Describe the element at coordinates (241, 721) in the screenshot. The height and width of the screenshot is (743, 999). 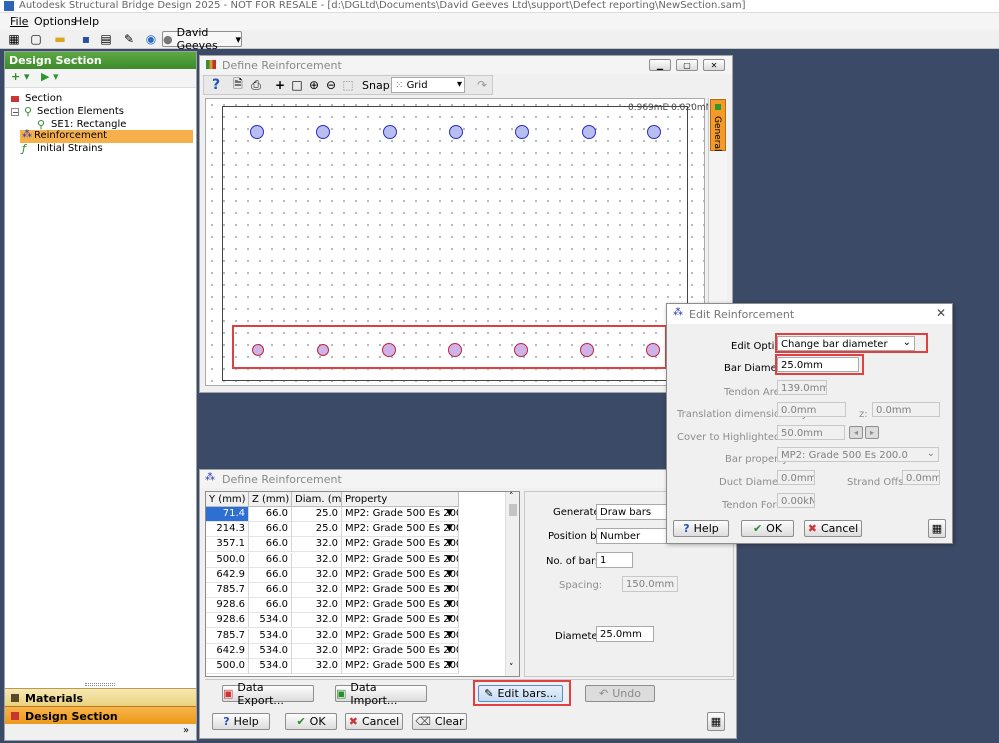
I see `help-button: ? Help` at that location.